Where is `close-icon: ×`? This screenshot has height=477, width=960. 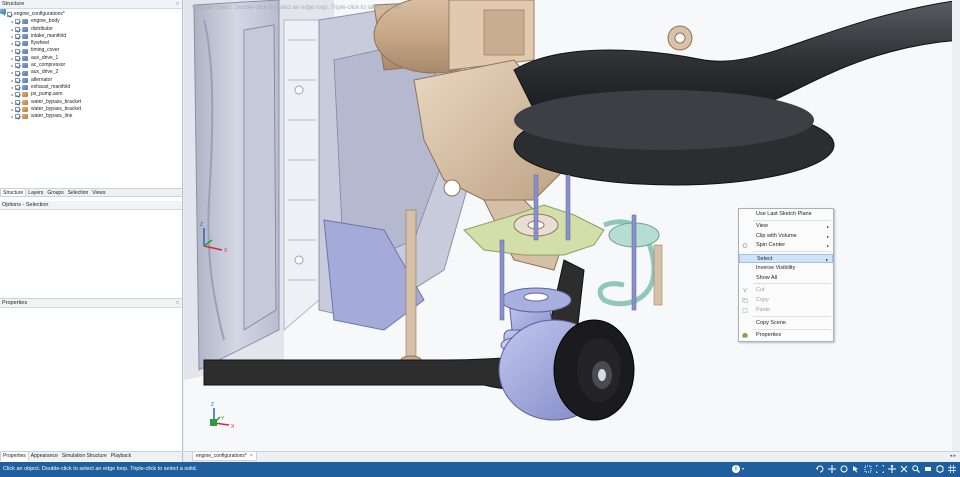
close-icon: × is located at coordinates (251, 456).